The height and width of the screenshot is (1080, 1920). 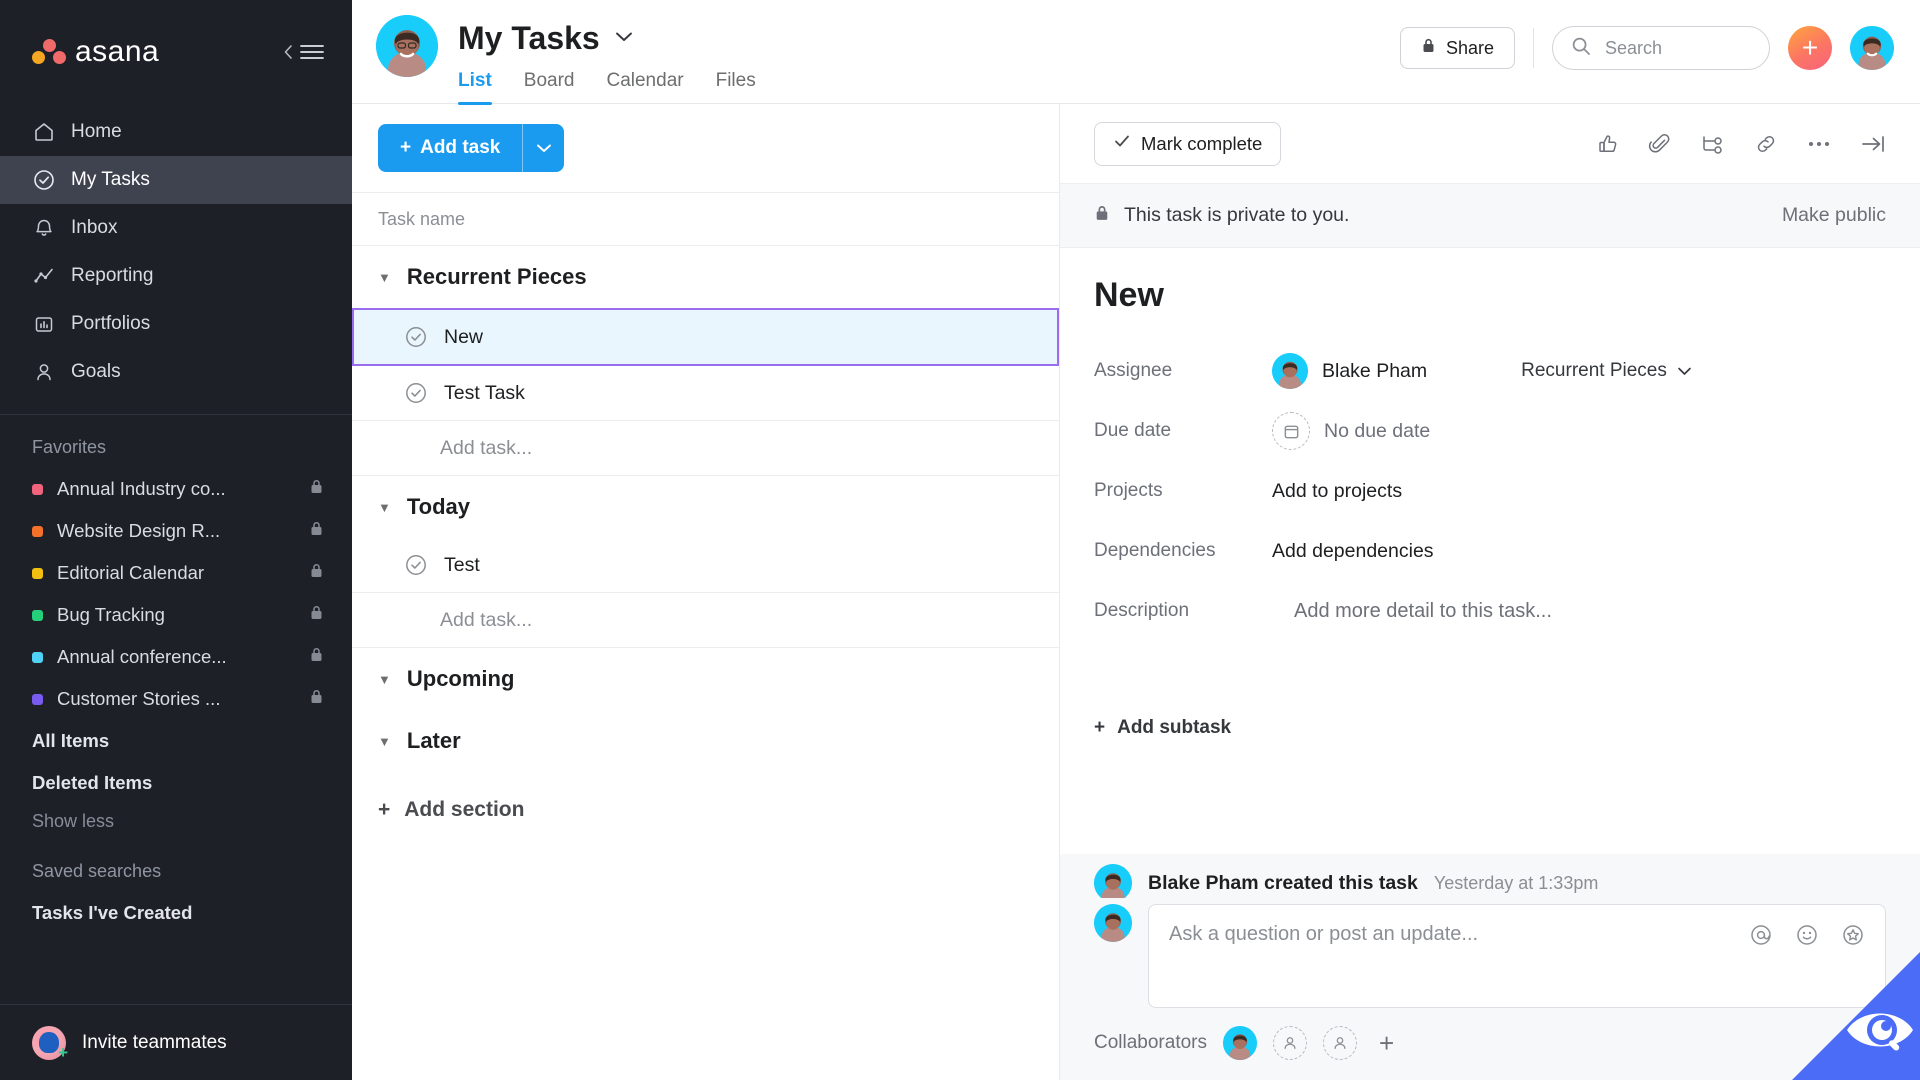 I want to click on sidebar-footer: + Invite teammates, so click(x=176, y=1042).